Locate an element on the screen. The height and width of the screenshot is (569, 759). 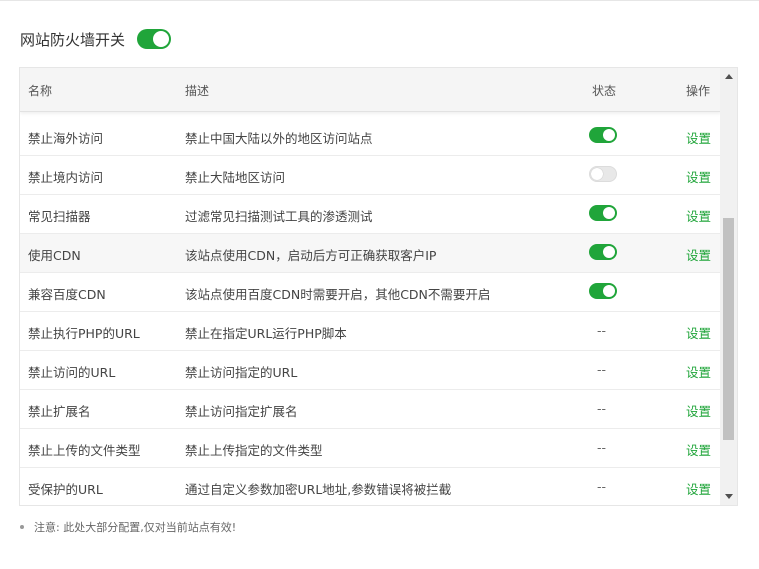
table-row: 兼容百度CDN 该站点使用百度CDN时需要开启，其他CDN不需要开启 is located at coordinates (370, 292).